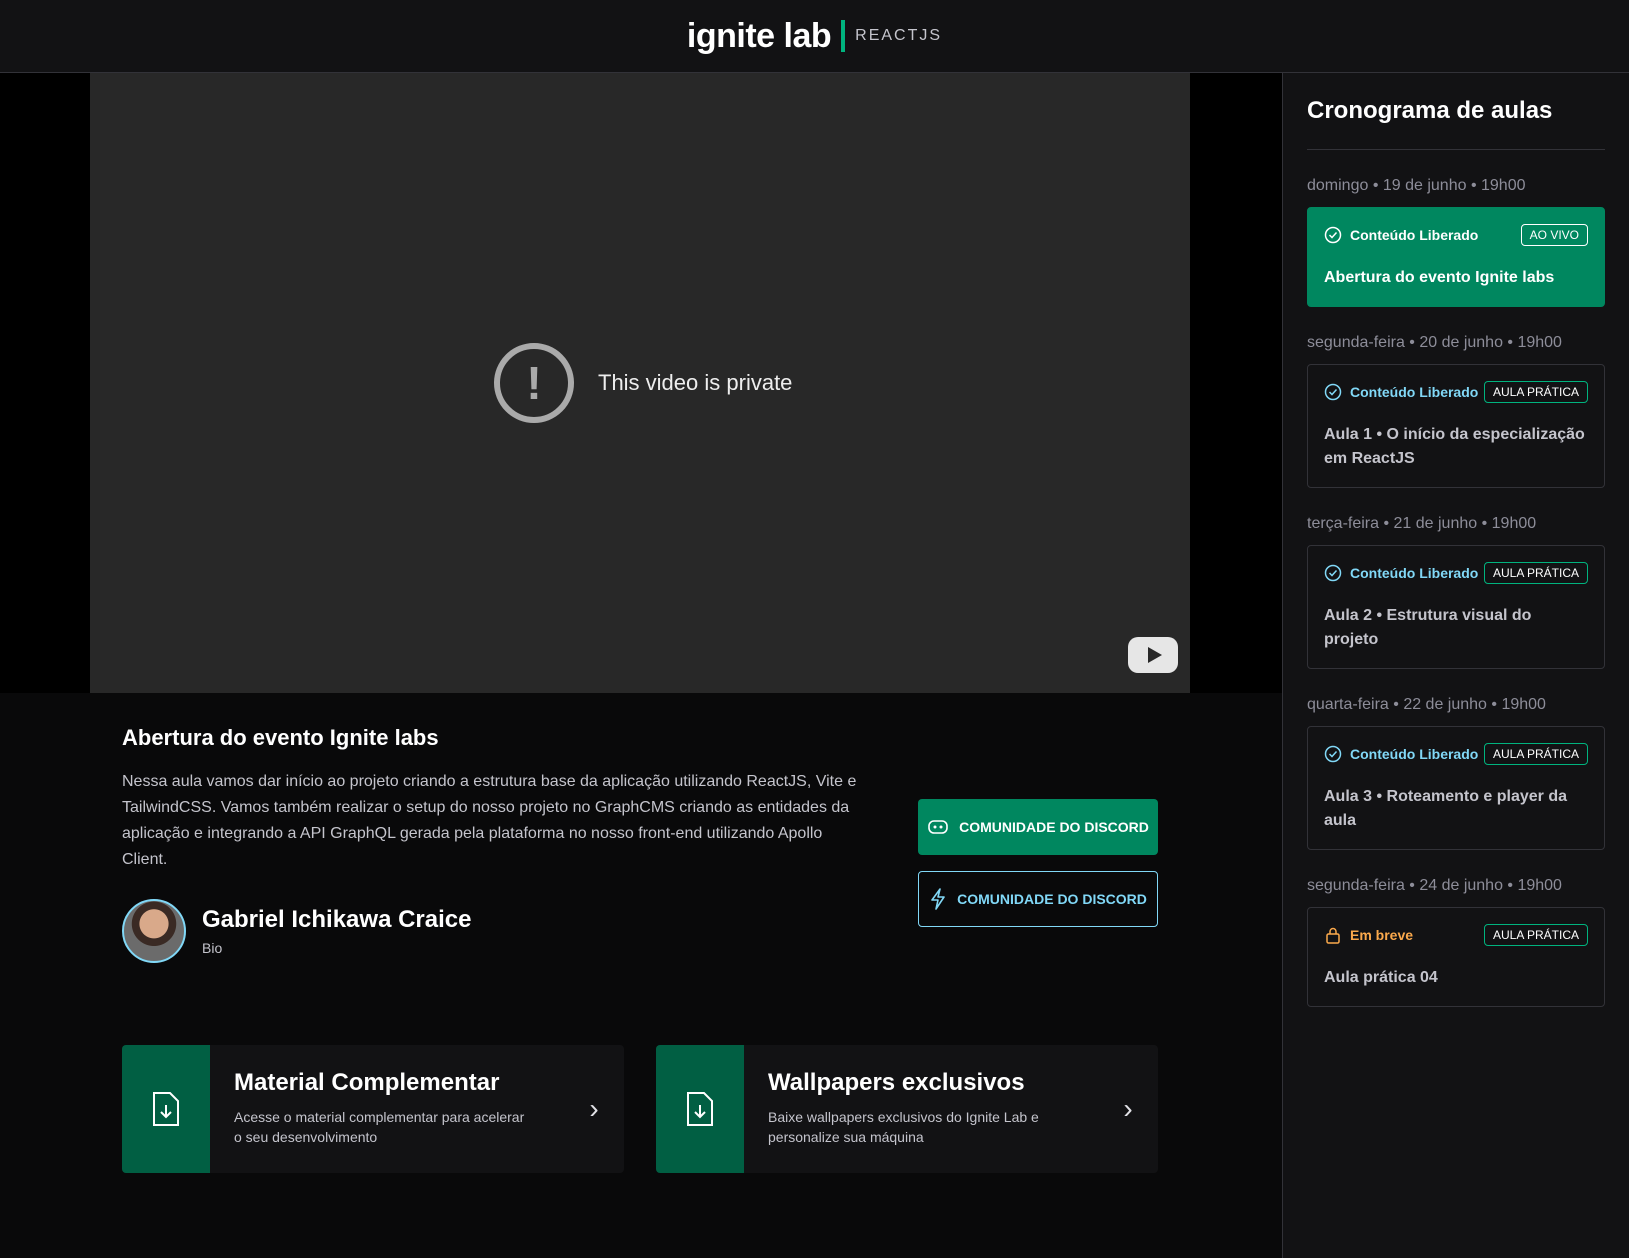 The width and height of the screenshot is (1629, 1258). I want to click on logo: ignite lab REACTJS, so click(814, 36).